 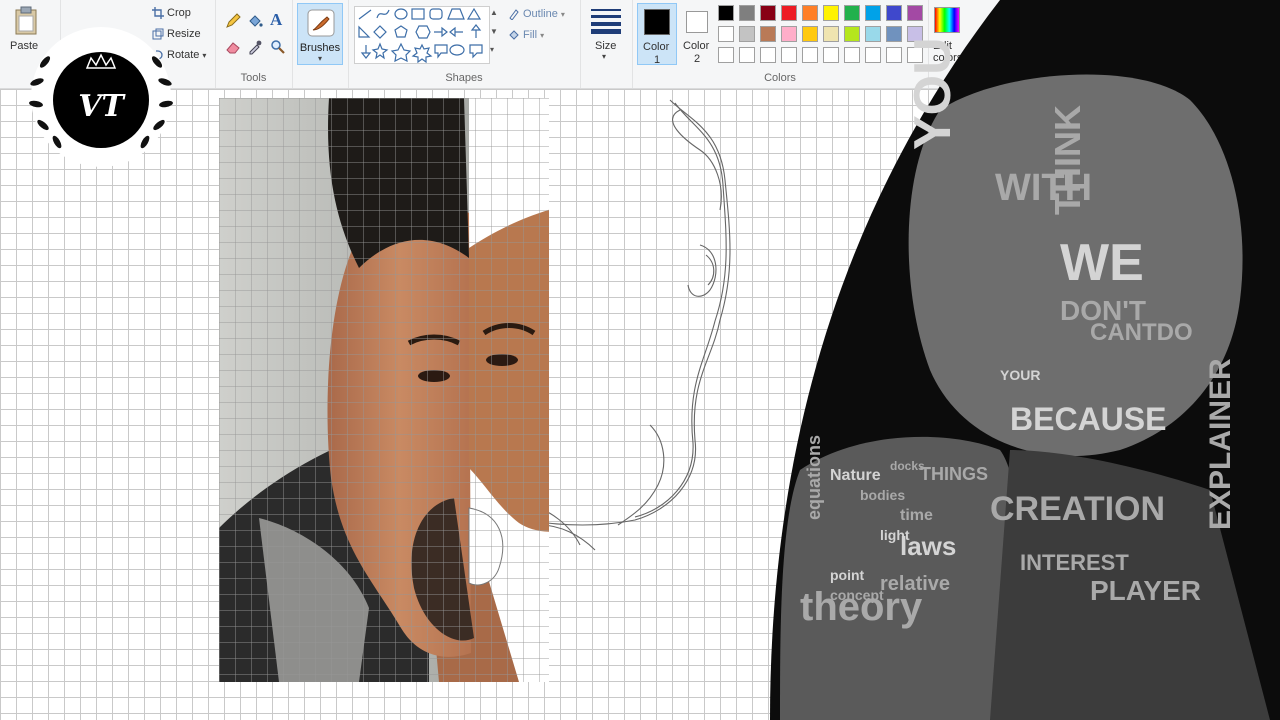 What do you see at coordinates (380, 32) in the screenshot?
I see `diamond-shape-icon` at bounding box center [380, 32].